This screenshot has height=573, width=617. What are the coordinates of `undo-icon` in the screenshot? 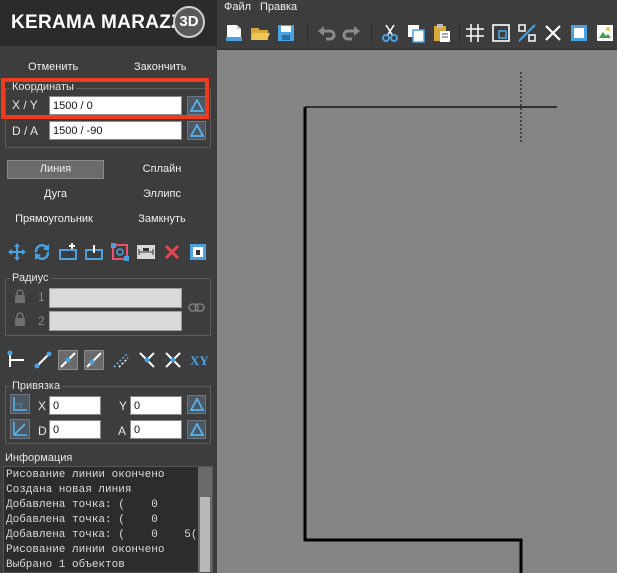 It's located at (326, 33).